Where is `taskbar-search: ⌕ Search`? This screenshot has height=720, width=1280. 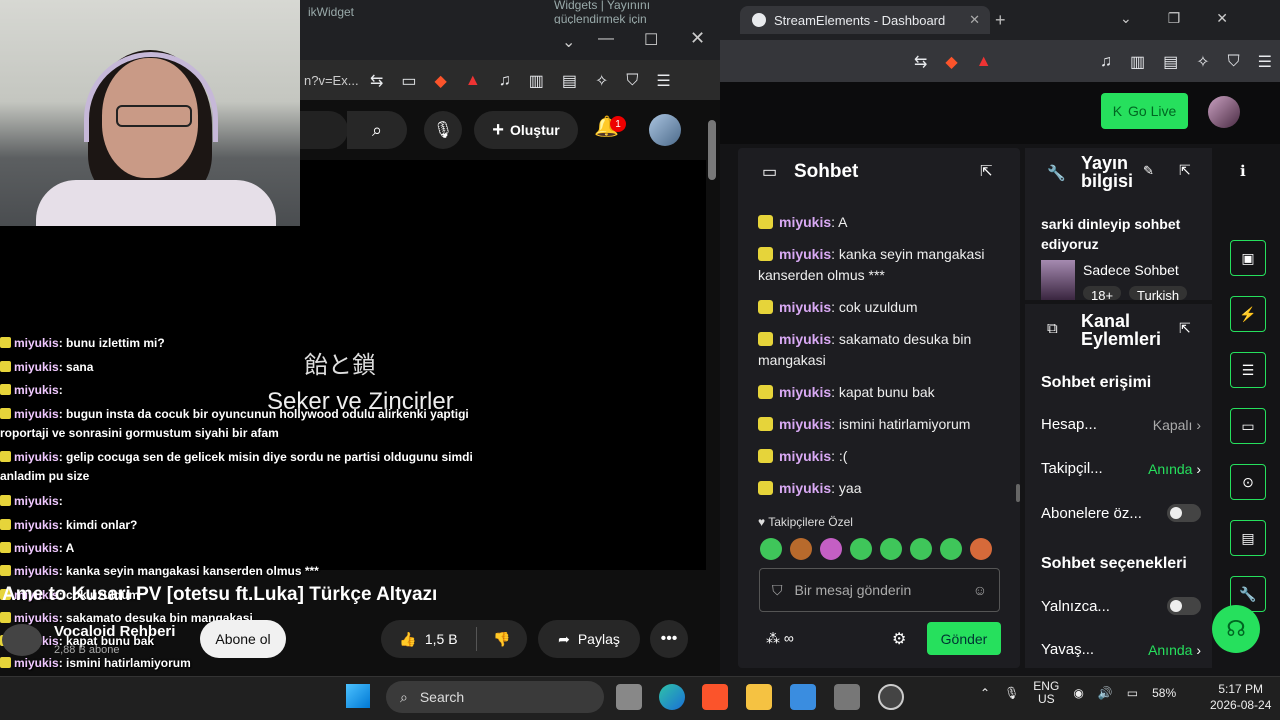 taskbar-search: ⌕ Search is located at coordinates (495, 697).